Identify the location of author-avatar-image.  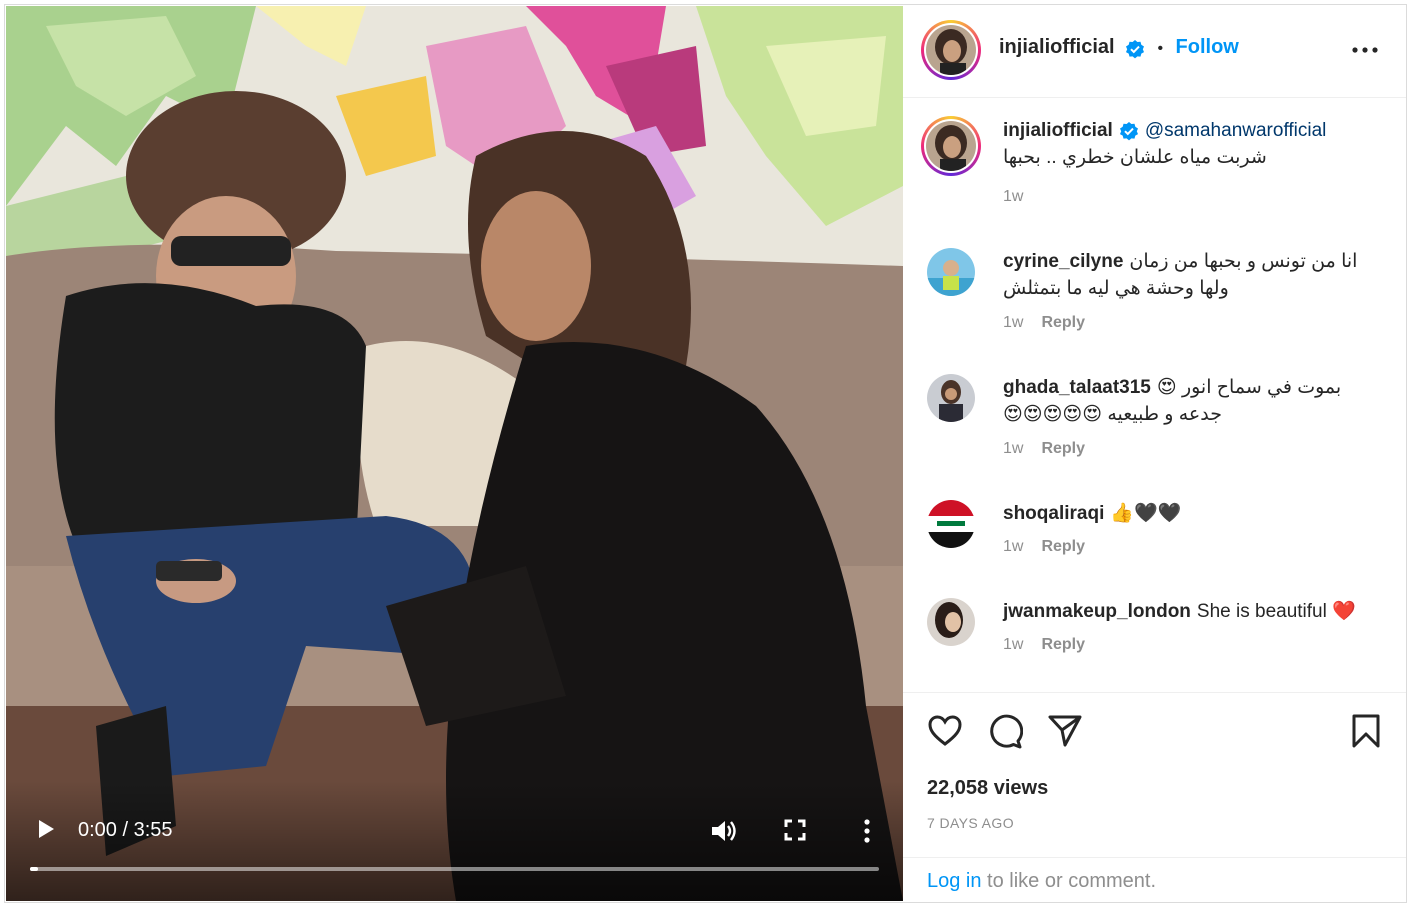
(951, 50).